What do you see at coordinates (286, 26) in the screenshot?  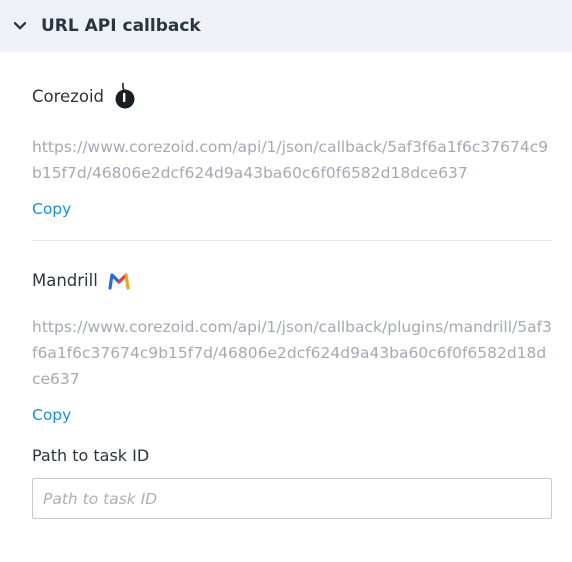 I see `section-header: URL API callback` at bounding box center [286, 26].